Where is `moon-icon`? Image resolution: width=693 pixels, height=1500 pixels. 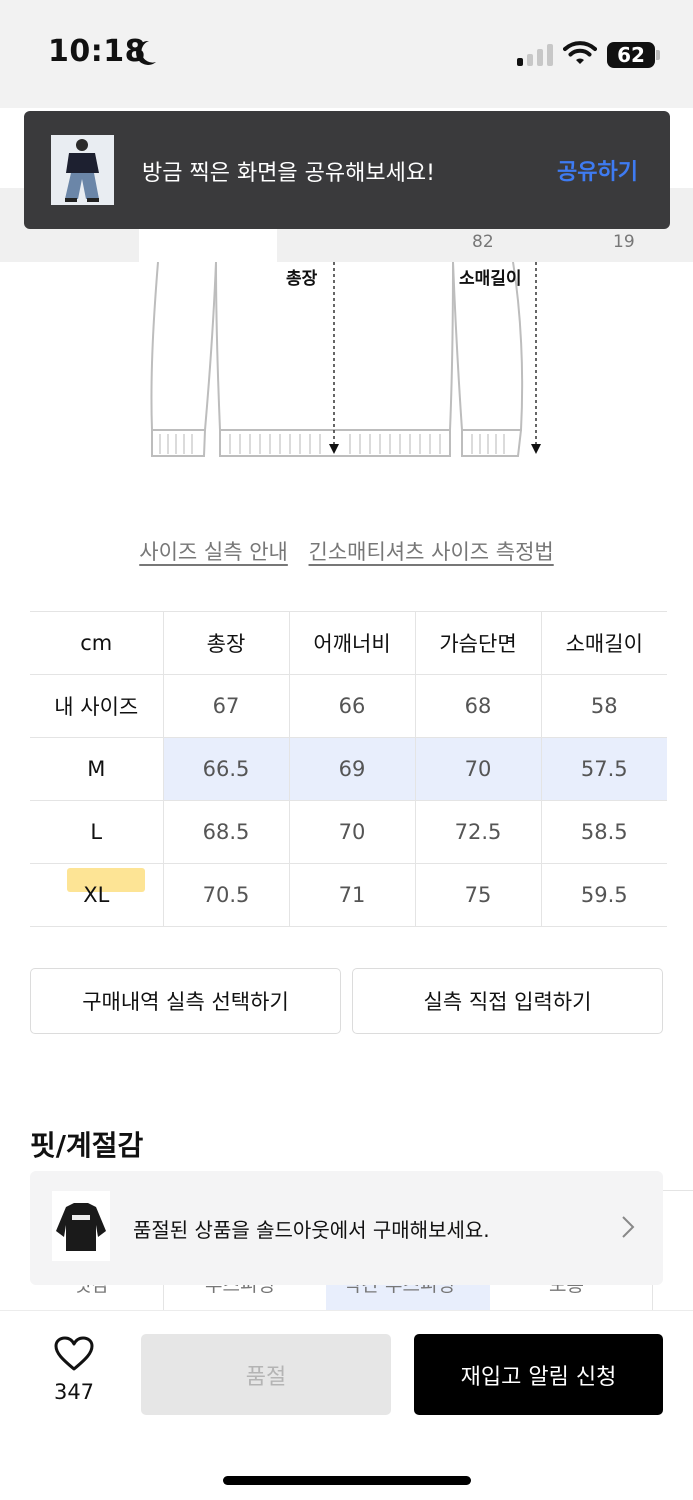
moon-icon is located at coordinates (146, 52).